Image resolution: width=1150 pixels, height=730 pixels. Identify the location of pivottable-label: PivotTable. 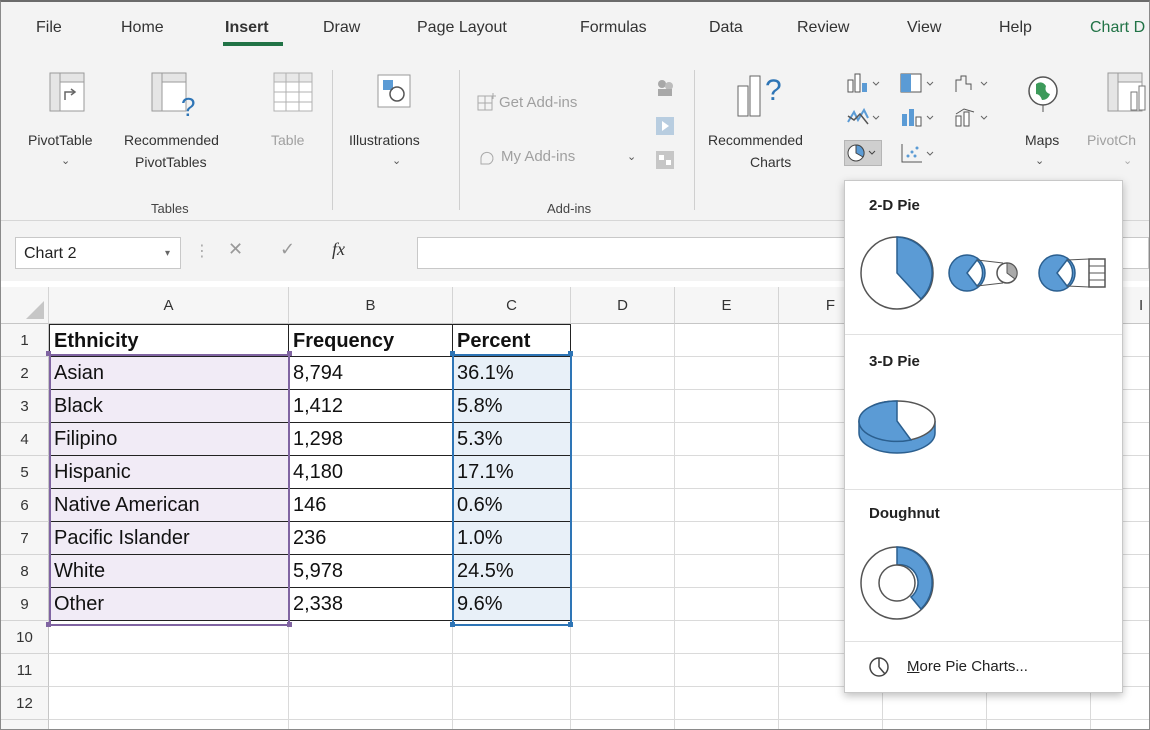
(60, 140).